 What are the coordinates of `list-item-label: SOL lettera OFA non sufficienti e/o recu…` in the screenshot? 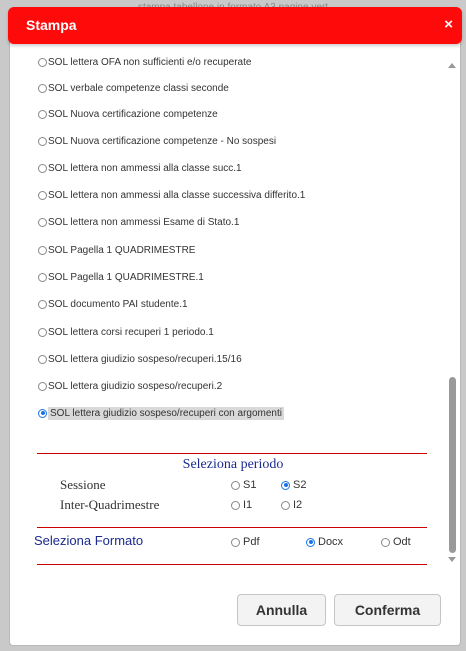 It's located at (150, 62).